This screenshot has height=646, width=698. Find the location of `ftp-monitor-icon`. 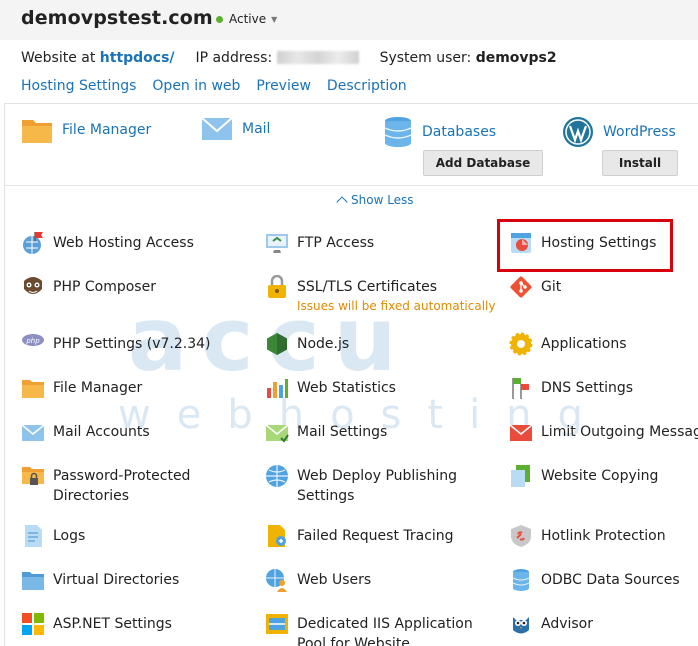

ftp-monitor-icon is located at coordinates (277, 243).